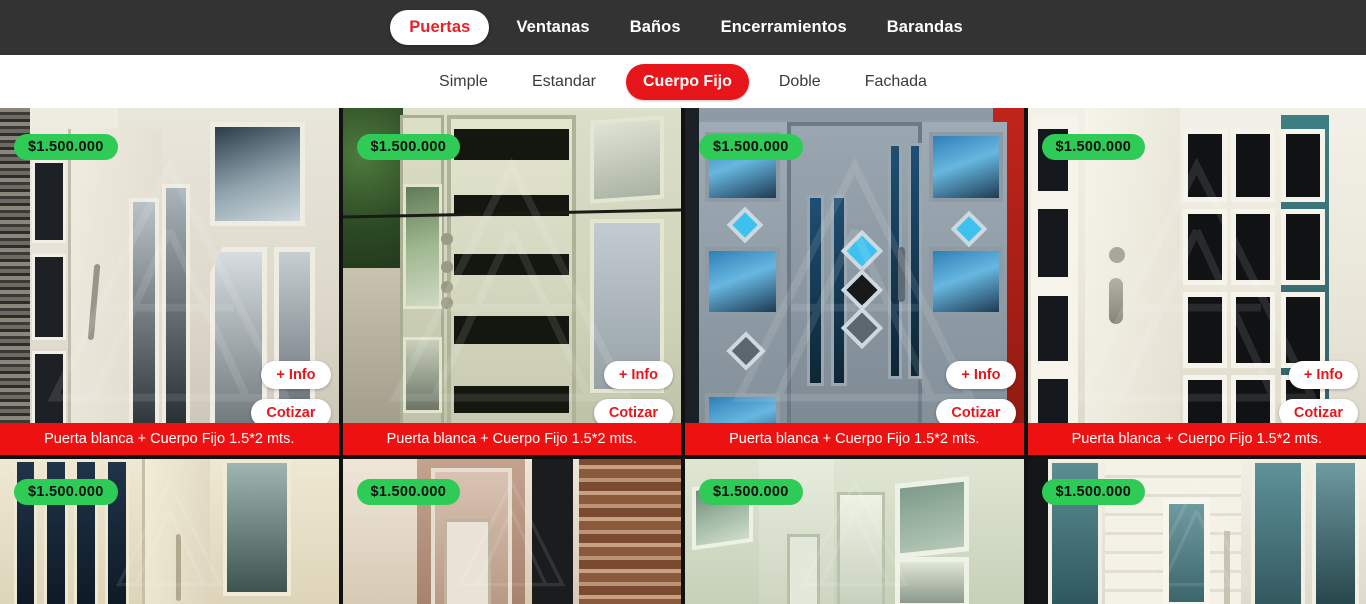  I want to click on subnav-item-fachada: Fachada, so click(896, 82).